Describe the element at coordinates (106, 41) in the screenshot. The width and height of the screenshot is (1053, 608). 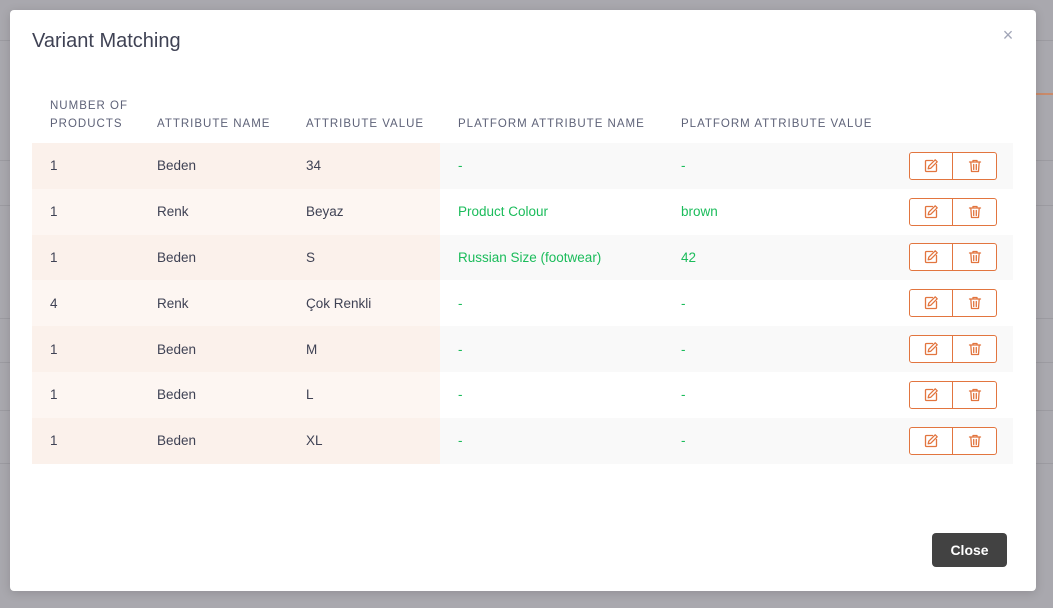
I see `modal-title: Variant Matching` at that location.